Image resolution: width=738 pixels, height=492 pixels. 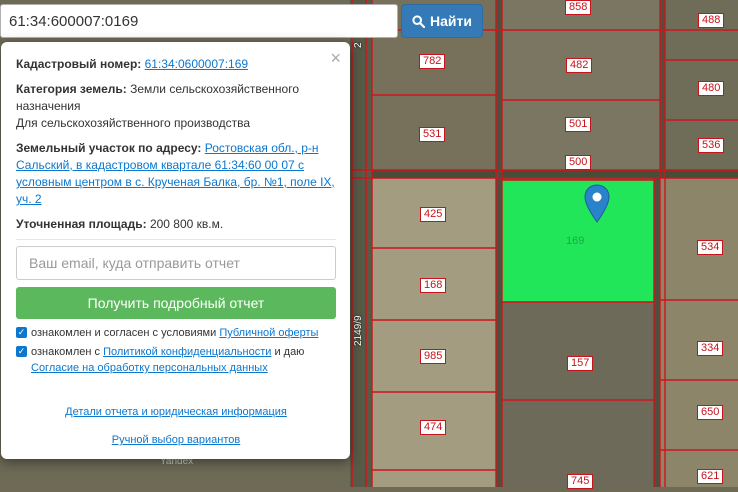 I want to click on search-button: Найти, so click(x=442, y=21).